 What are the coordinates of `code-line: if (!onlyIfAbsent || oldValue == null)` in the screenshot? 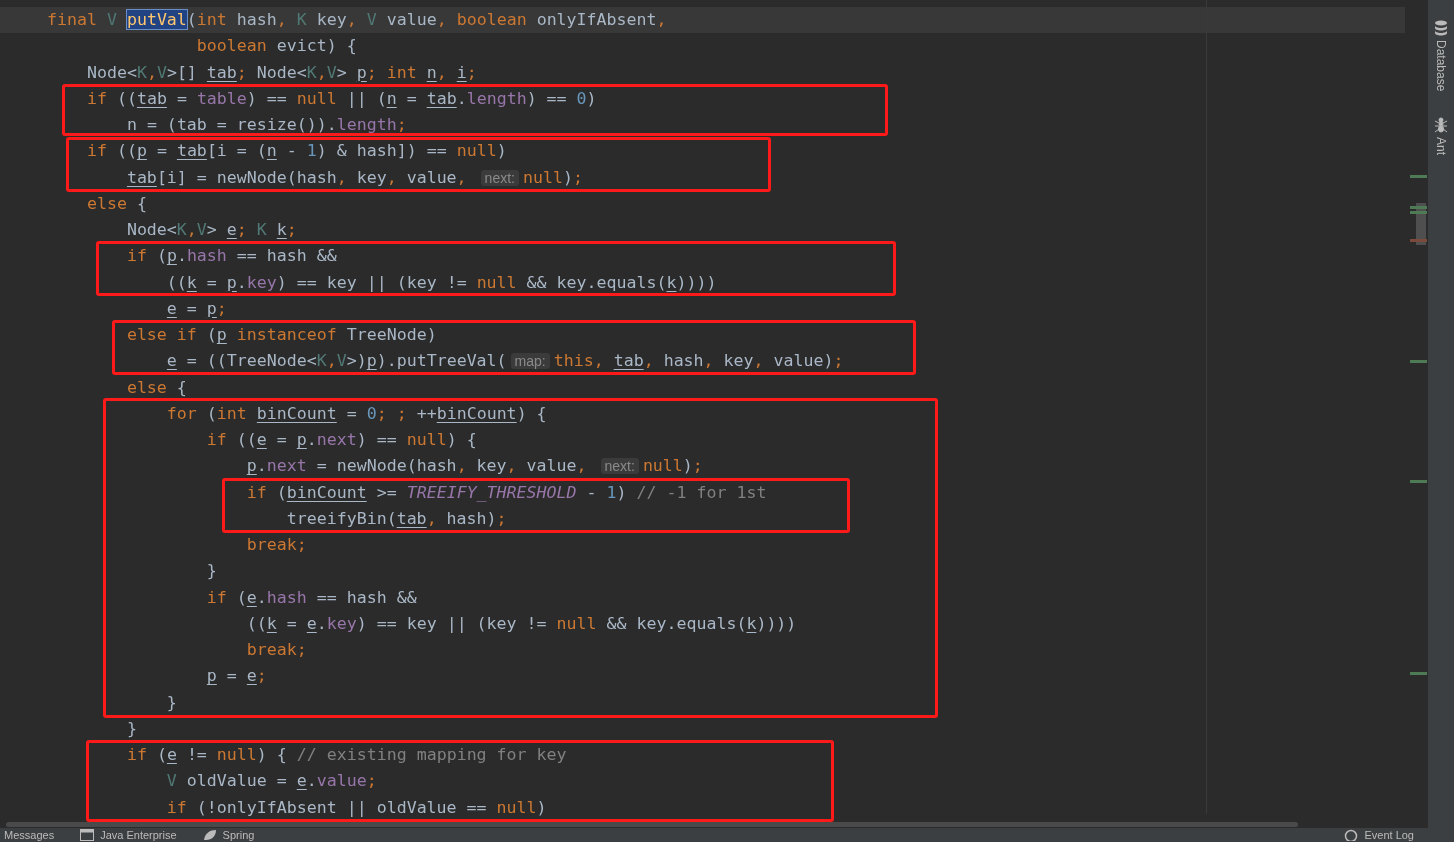 It's located at (356, 807).